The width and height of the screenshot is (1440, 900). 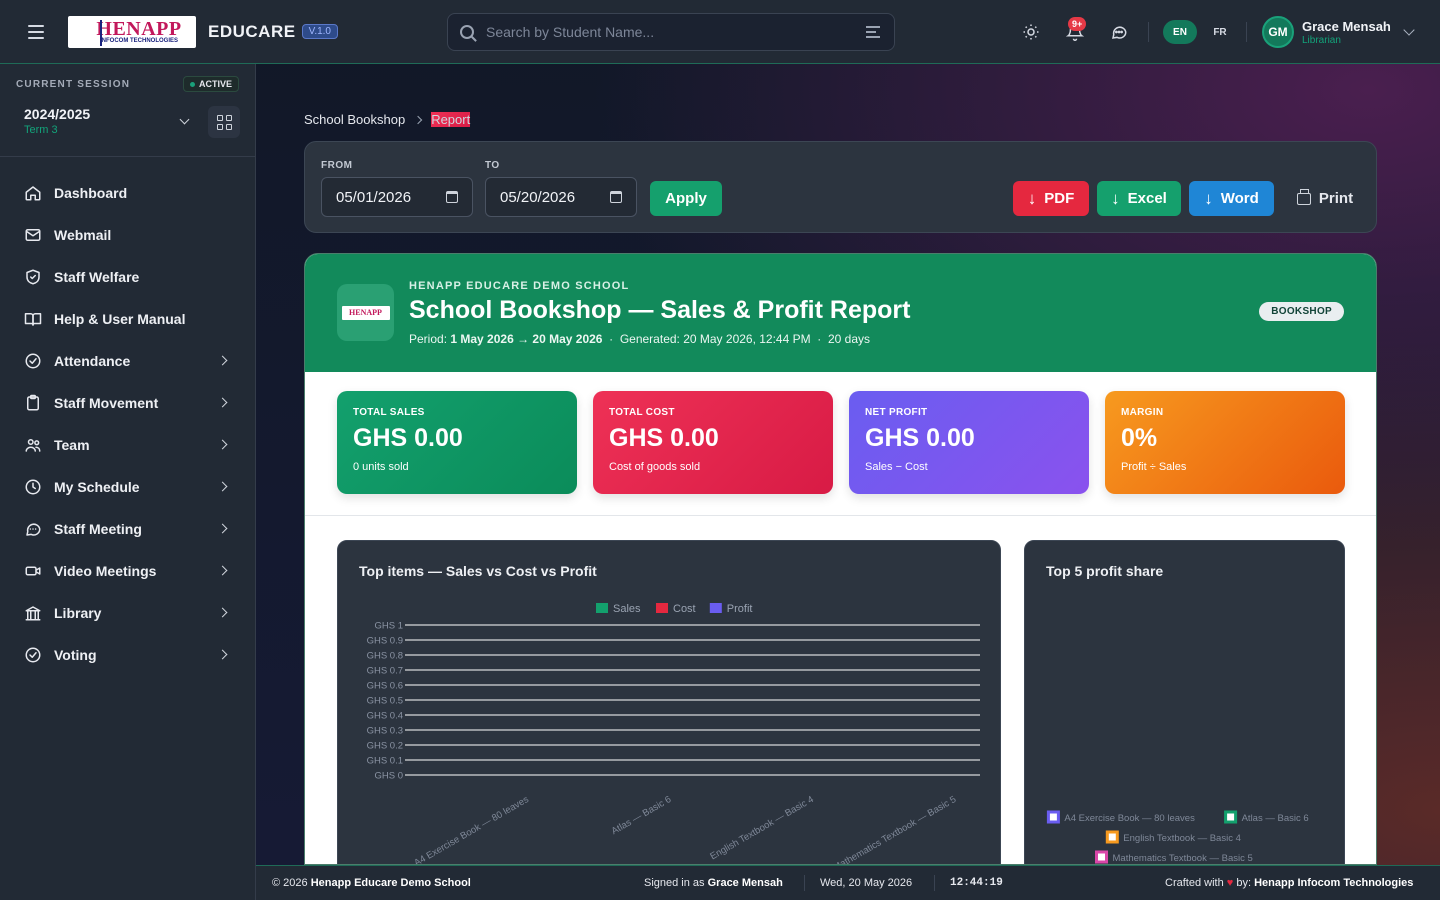 I want to click on sidebar-item-dashboard: Dashboard, so click(x=128, y=193).